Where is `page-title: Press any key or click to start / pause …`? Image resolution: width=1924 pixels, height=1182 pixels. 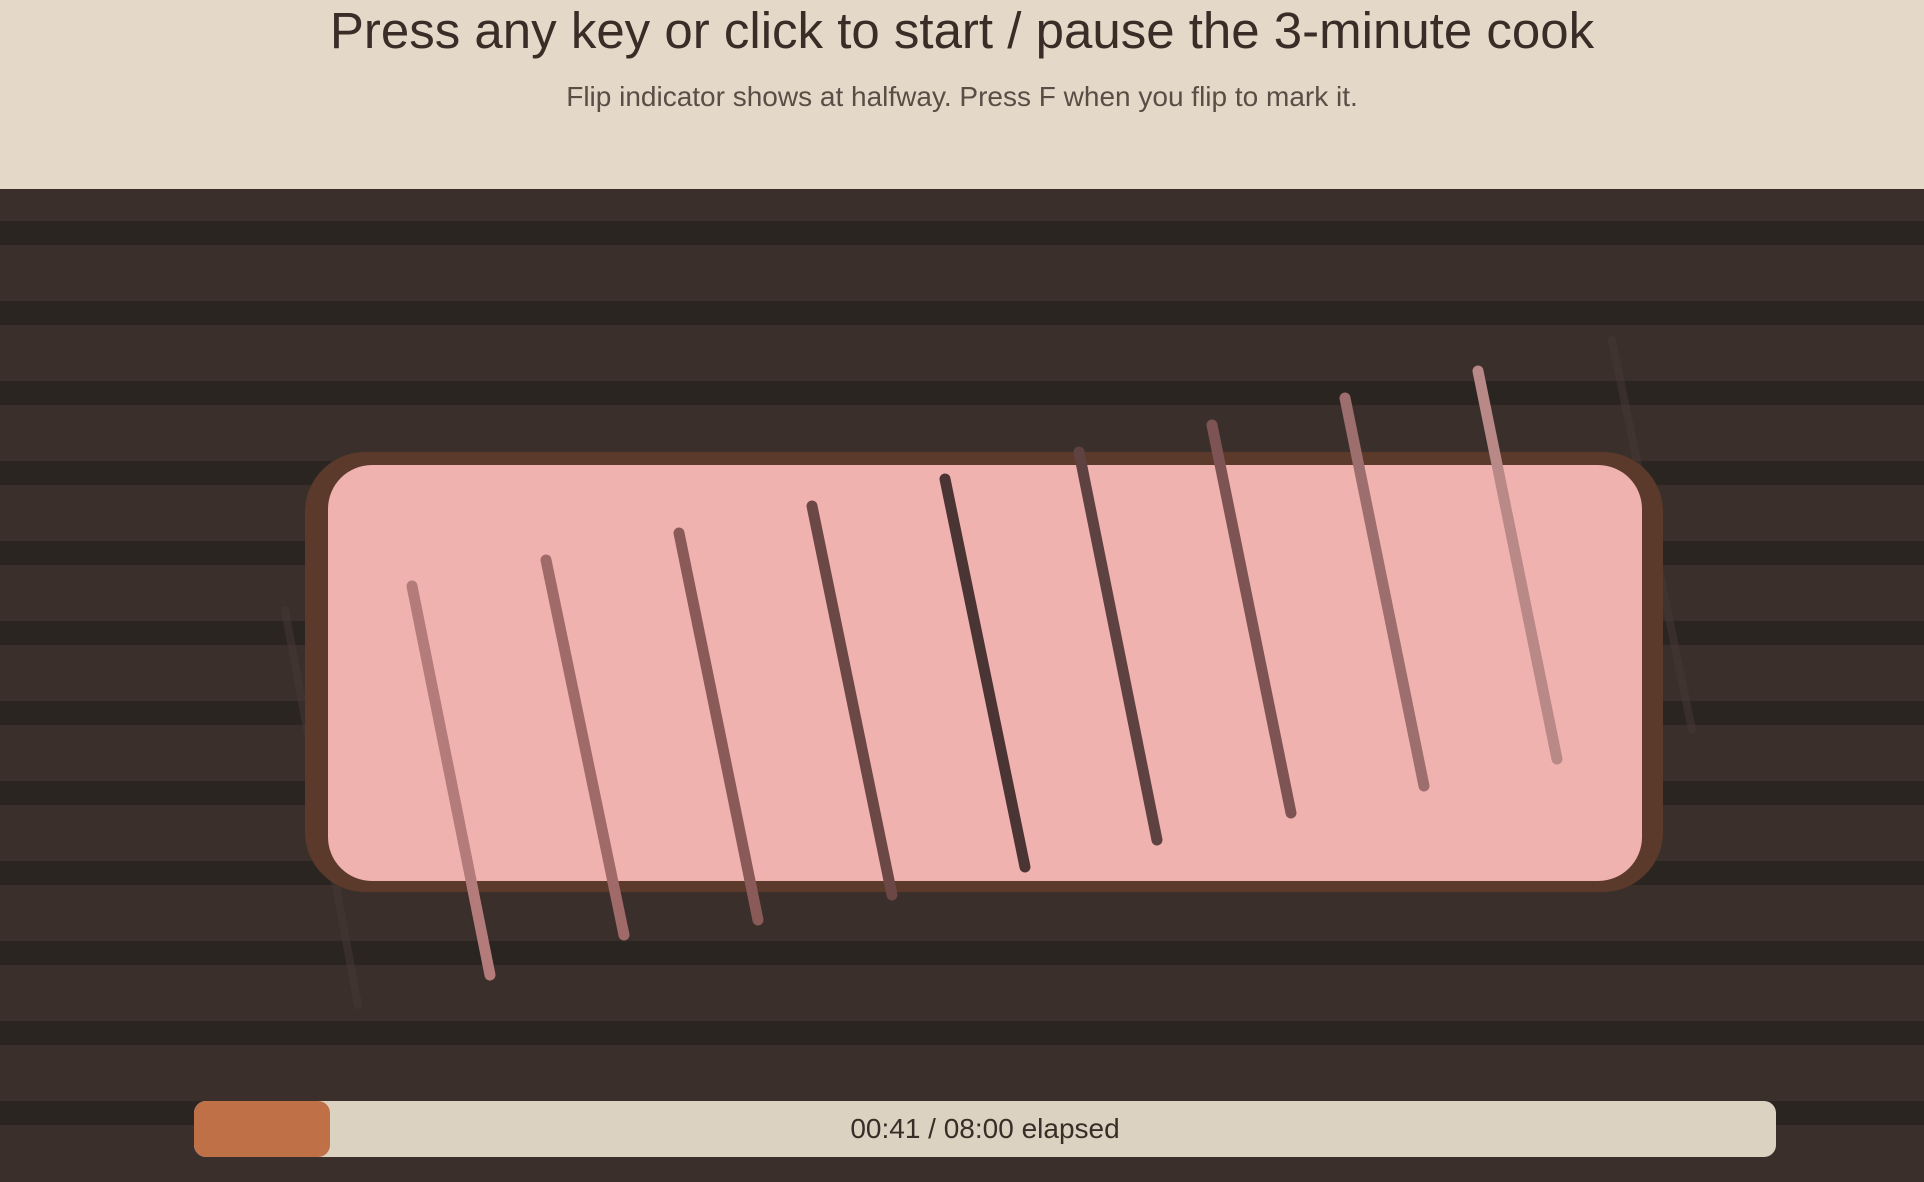 page-title: Press any key or click to start / pause … is located at coordinates (962, 30).